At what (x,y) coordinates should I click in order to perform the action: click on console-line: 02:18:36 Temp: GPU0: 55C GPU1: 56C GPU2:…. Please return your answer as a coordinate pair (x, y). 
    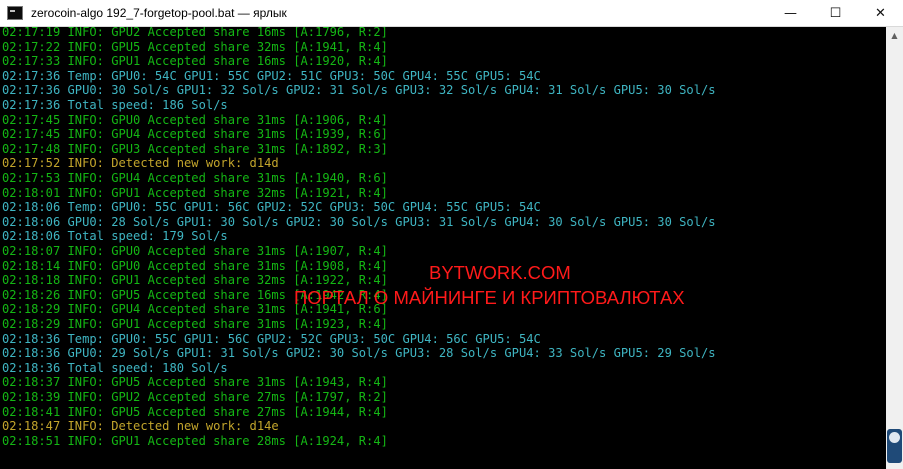
    Looking at the image, I should click on (271, 338).